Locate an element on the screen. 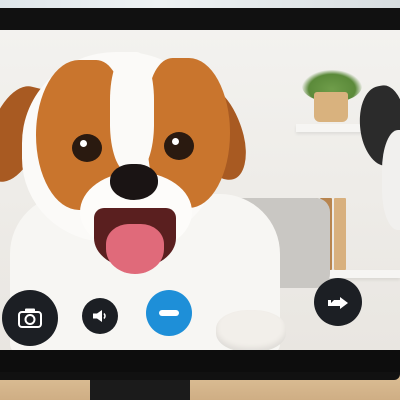 This screenshot has height=400, width=400. dog-eye-right is located at coordinates (179, 146).